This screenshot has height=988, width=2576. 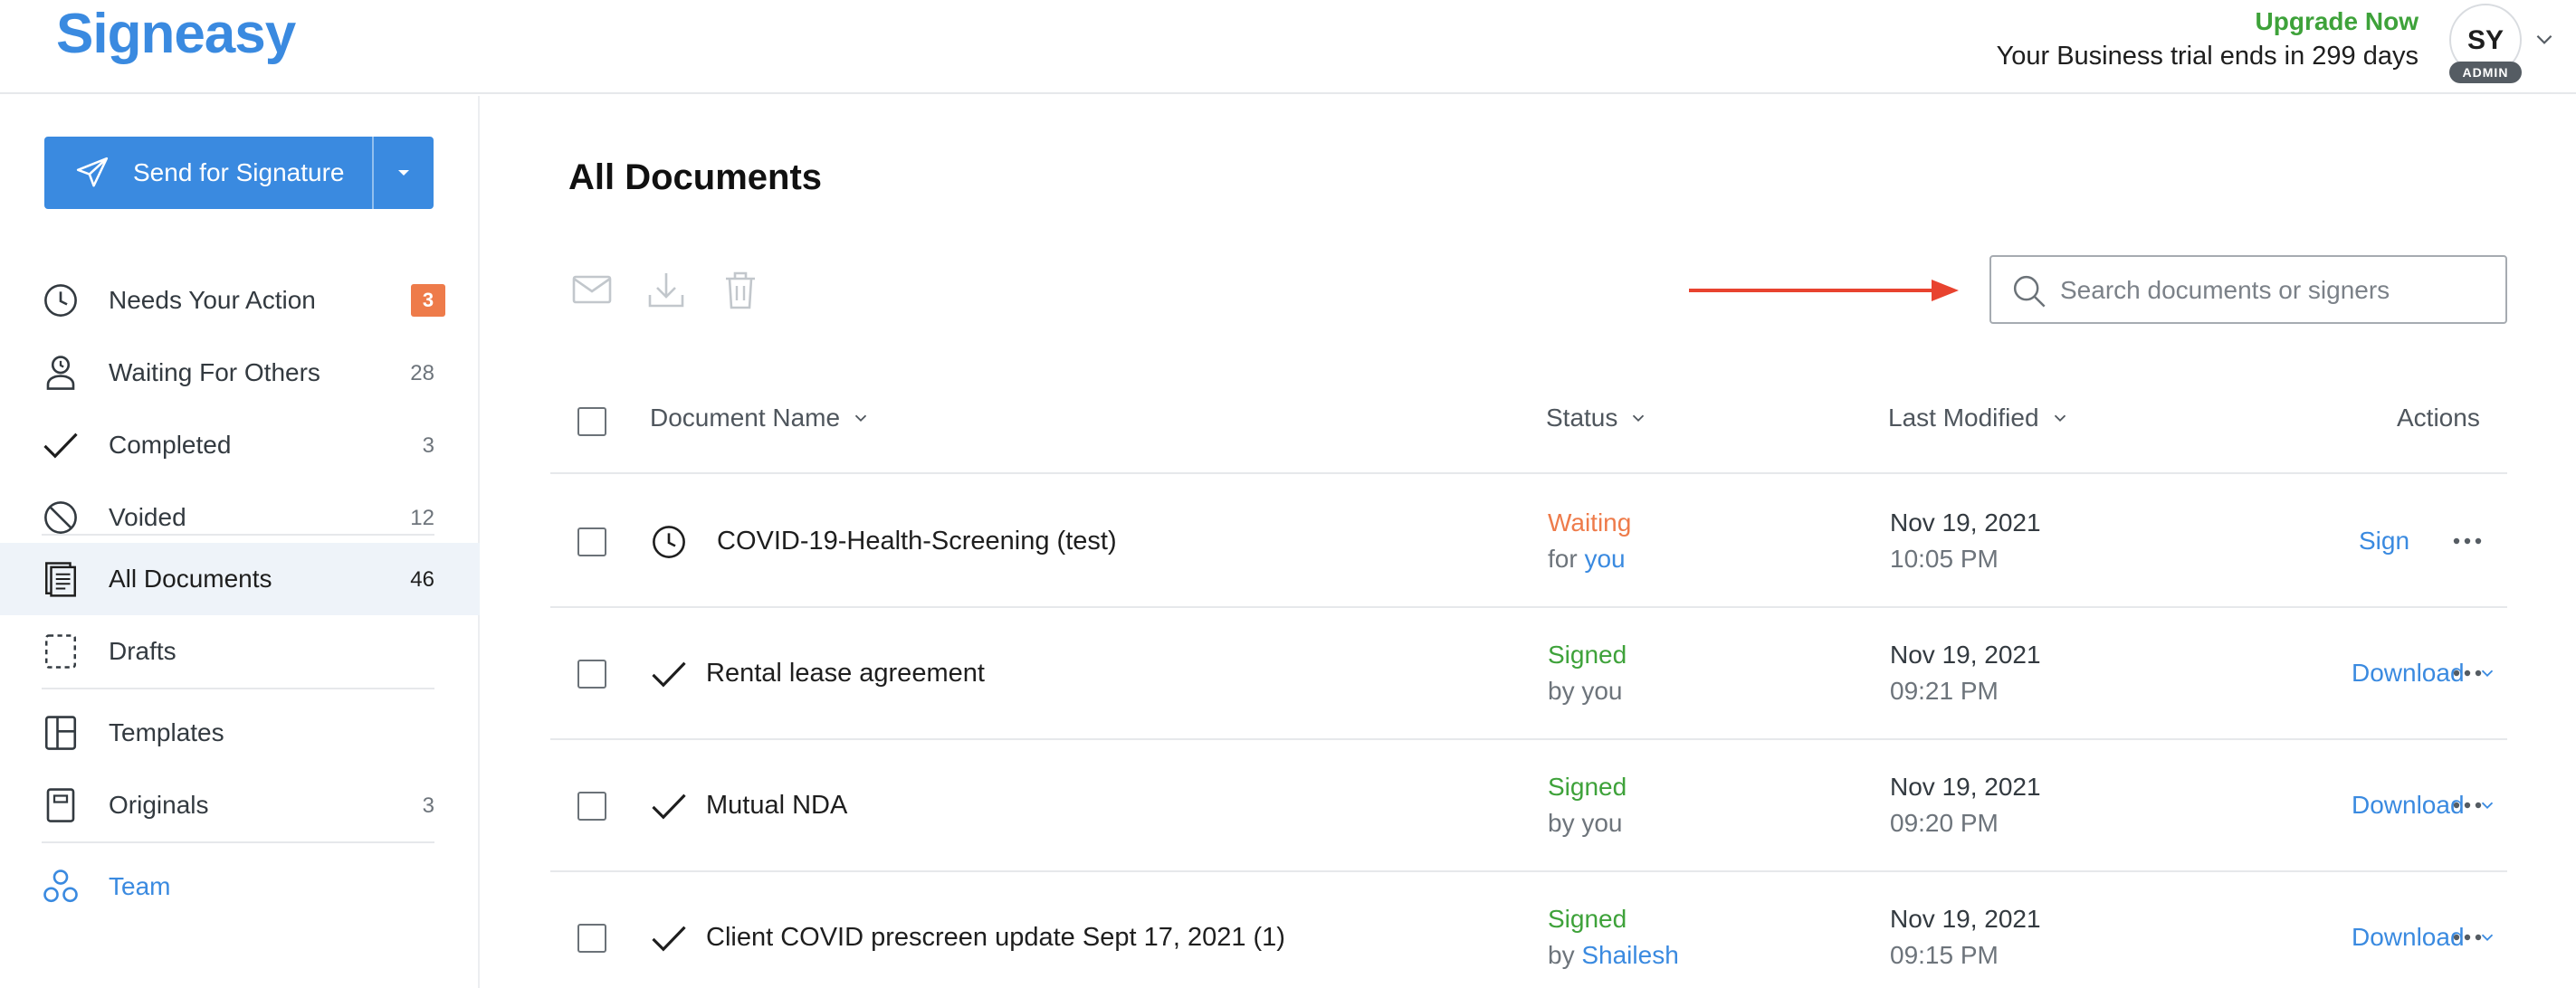 What do you see at coordinates (240, 652) in the screenshot?
I see `sidebar-item-drafts: Drafts` at bounding box center [240, 652].